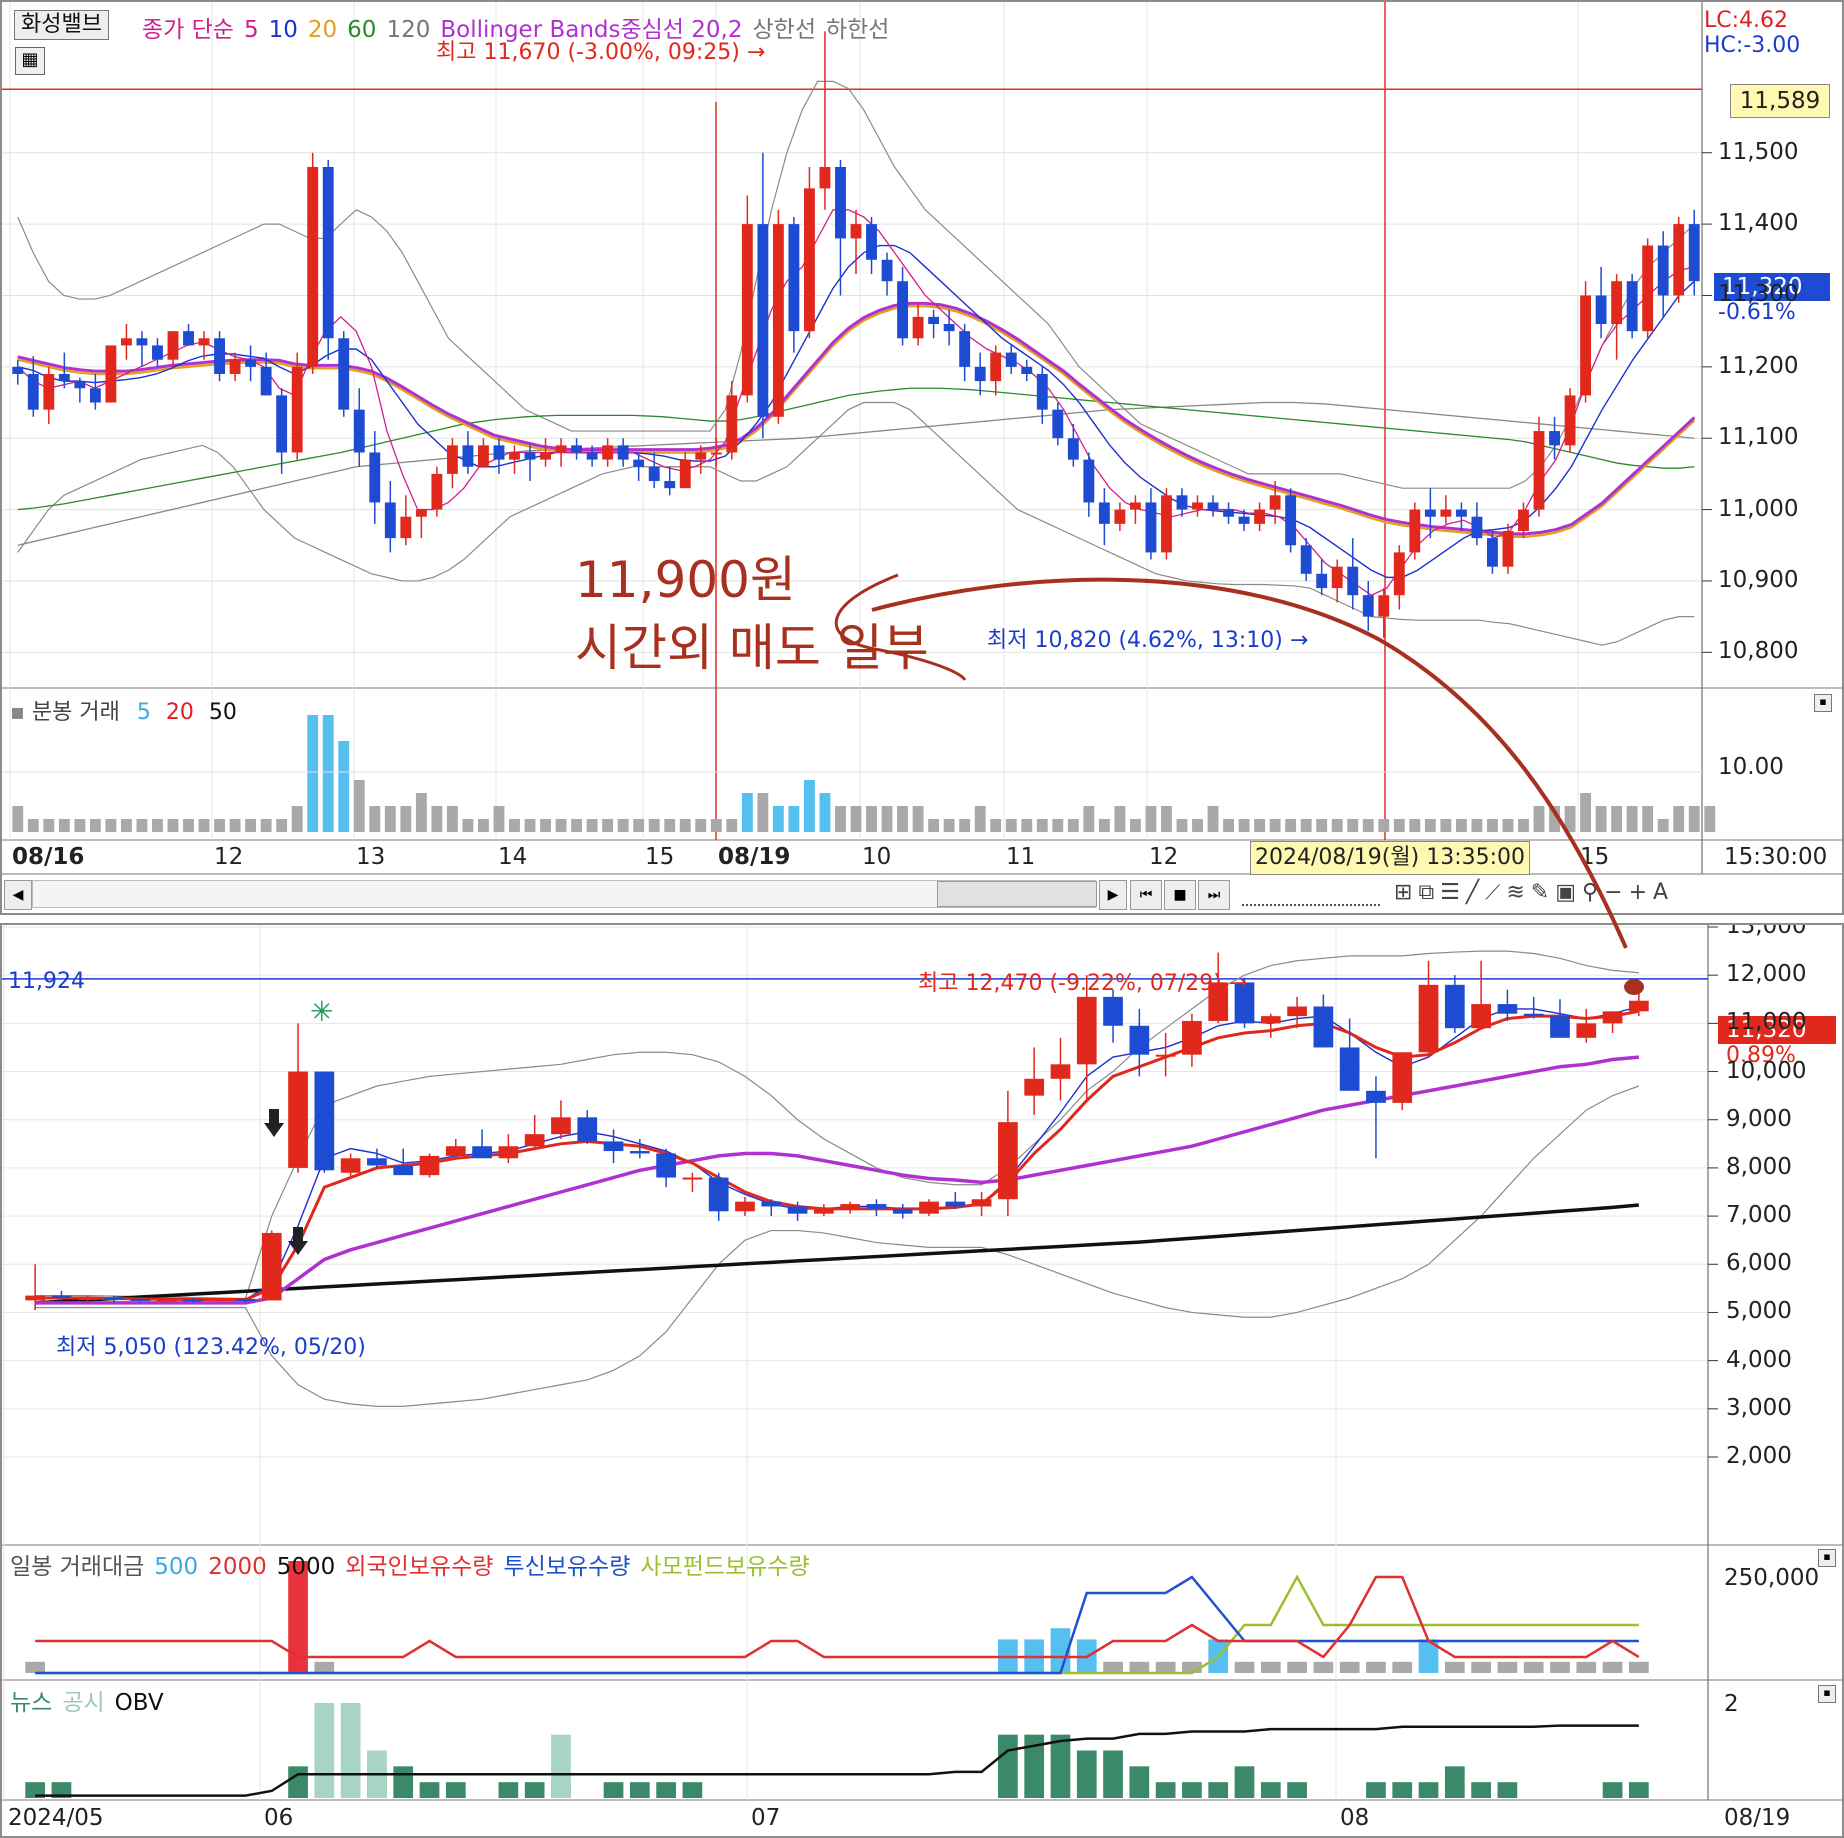  Describe the element at coordinates (237, 1567) in the screenshot. I see `value-legend-item-2: 2000` at that location.